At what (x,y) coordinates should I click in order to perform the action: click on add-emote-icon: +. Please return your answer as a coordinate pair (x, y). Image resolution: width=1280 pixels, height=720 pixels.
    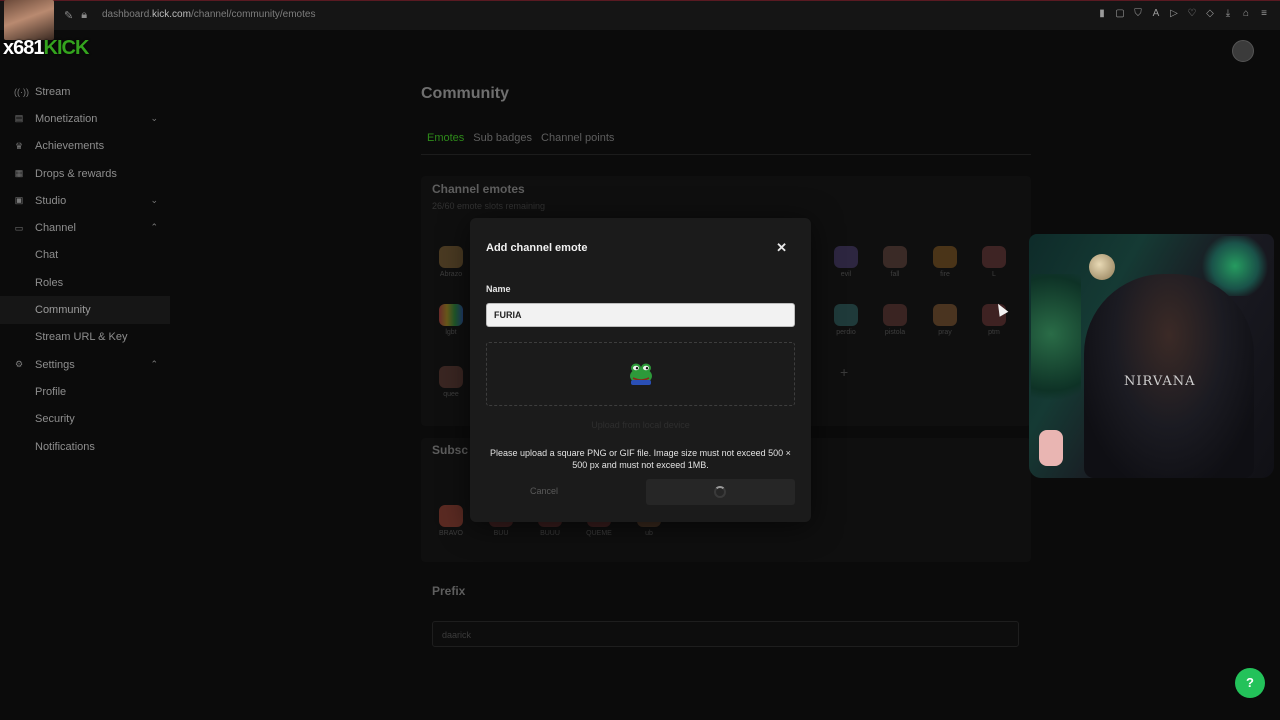
    Looking at the image, I should click on (844, 372).